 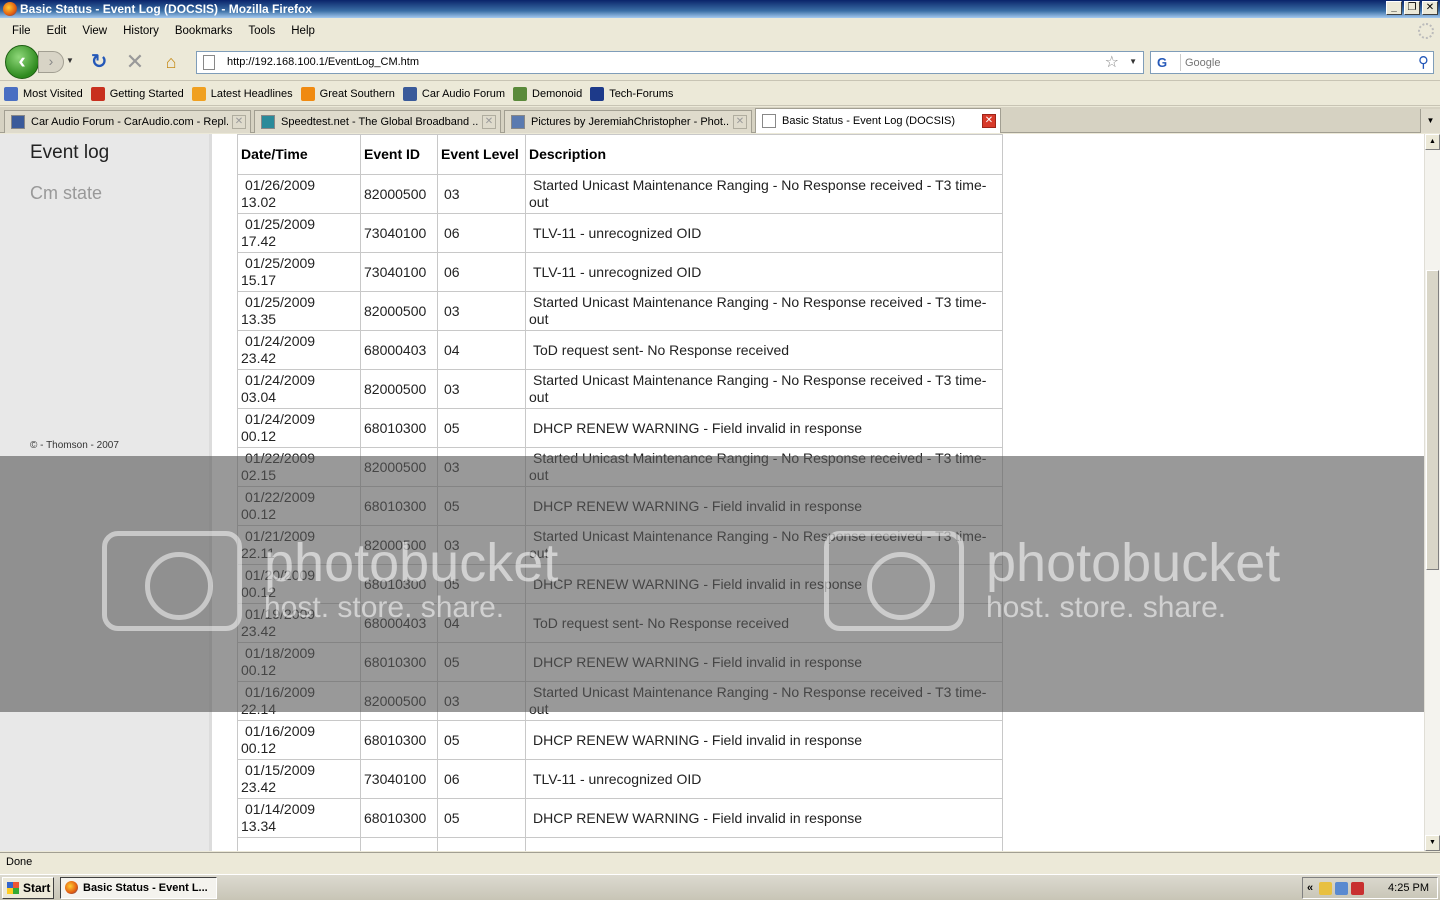 I want to click on cell-date-time: 01/11/2009, so click(x=299, y=844).